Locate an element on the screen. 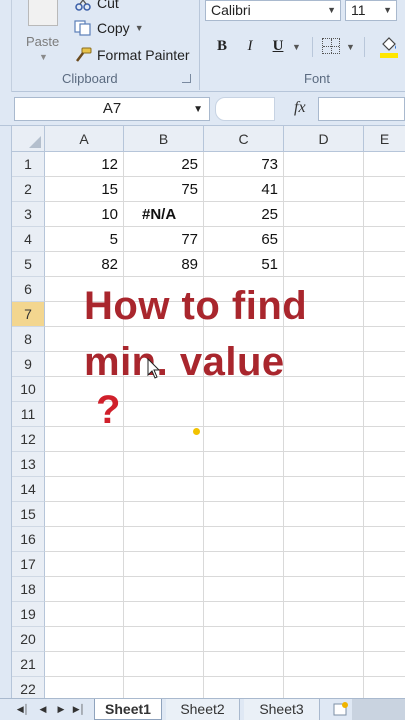 This screenshot has height=720, width=405. borders-icon is located at coordinates (331, 46).